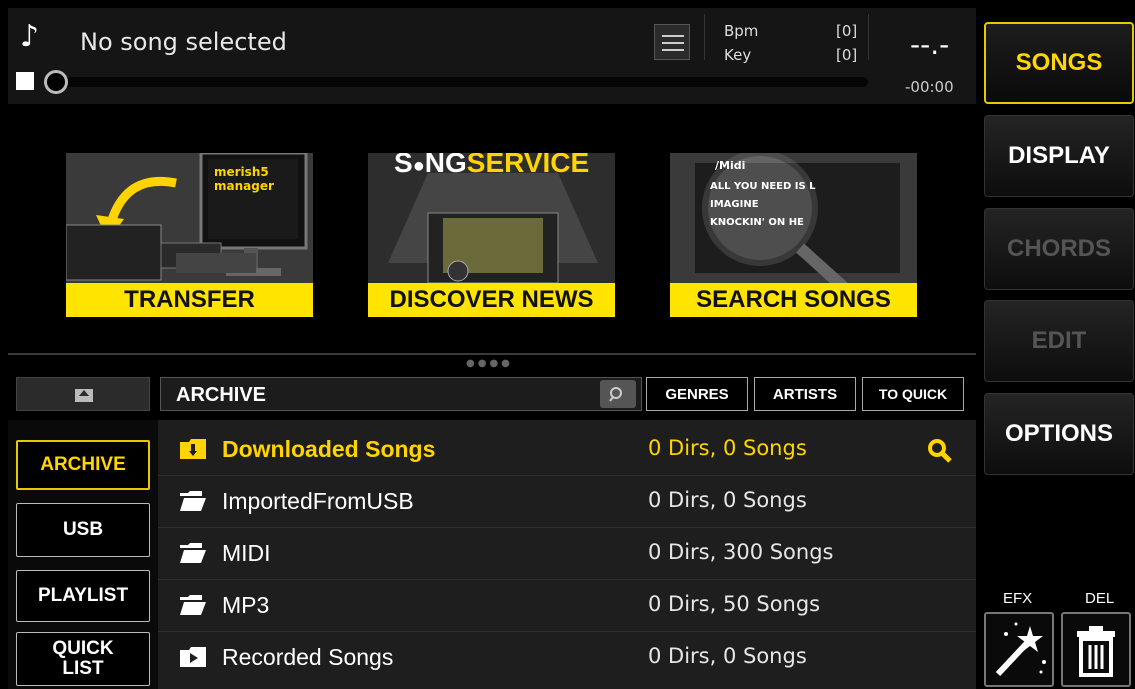 This screenshot has width=1135, height=689. What do you see at coordinates (492, 165) in the screenshot?
I see `song-service-logo: S●NGSERVICE` at bounding box center [492, 165].